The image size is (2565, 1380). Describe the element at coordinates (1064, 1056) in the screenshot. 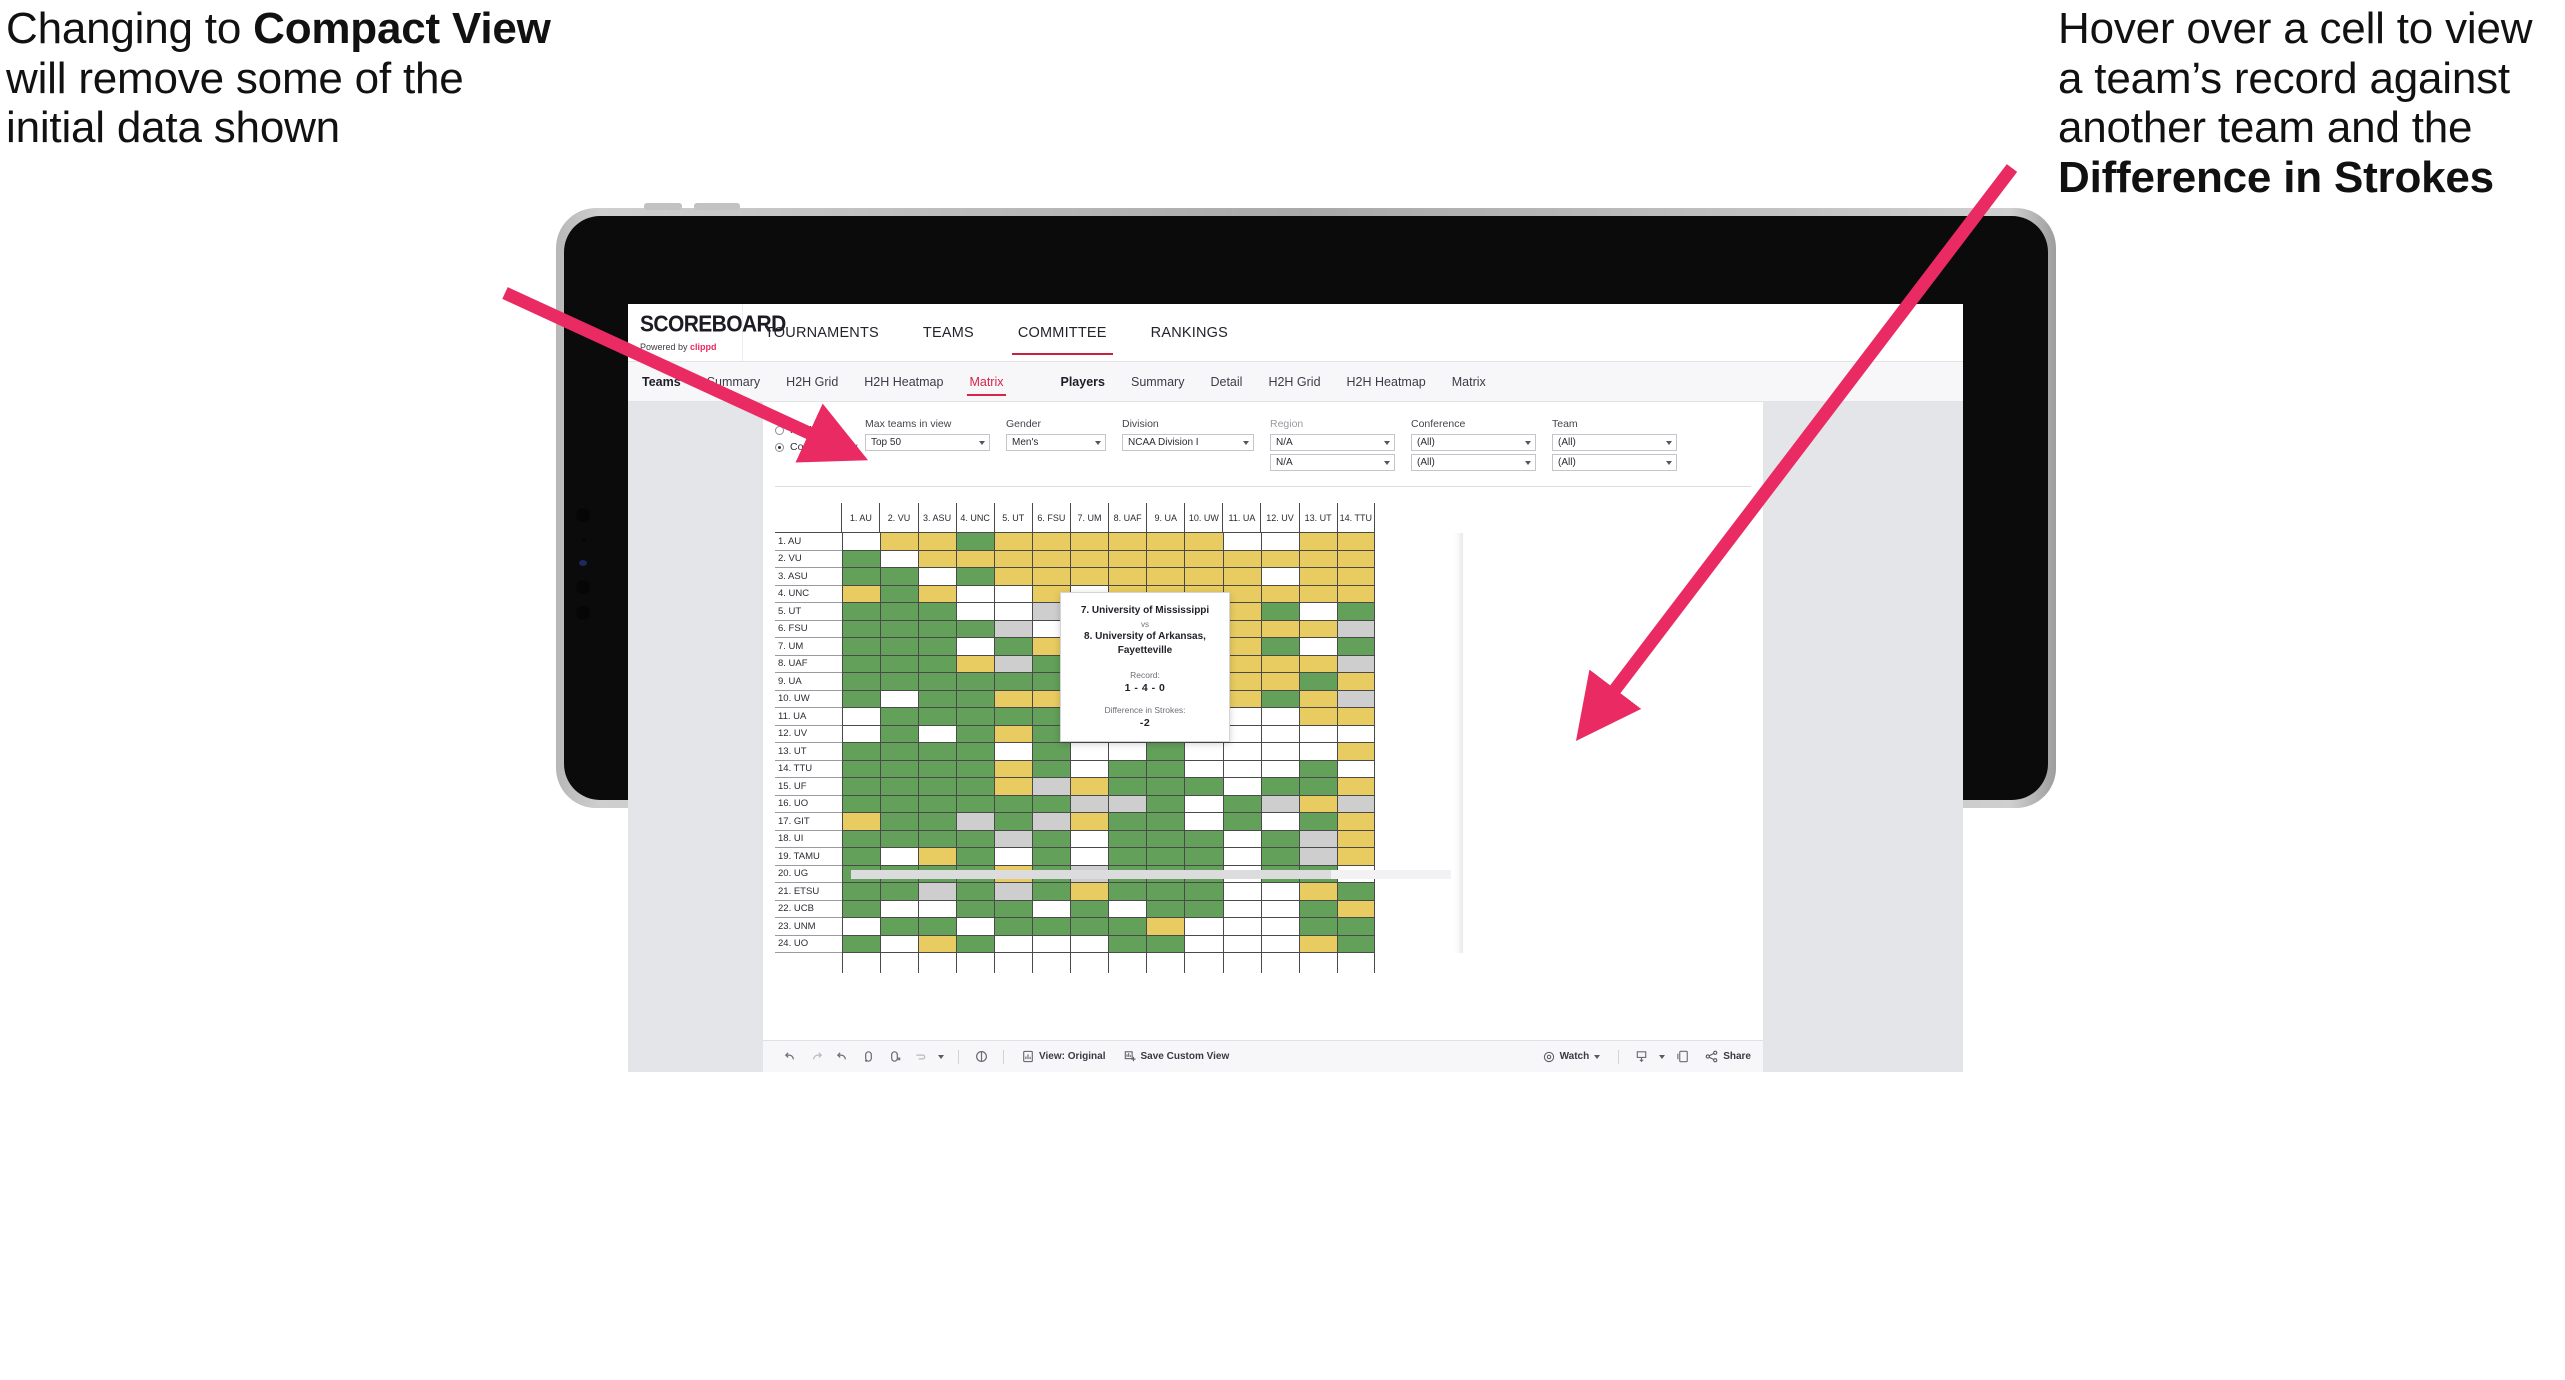

I see `view-original-button: View: Original` at that location.